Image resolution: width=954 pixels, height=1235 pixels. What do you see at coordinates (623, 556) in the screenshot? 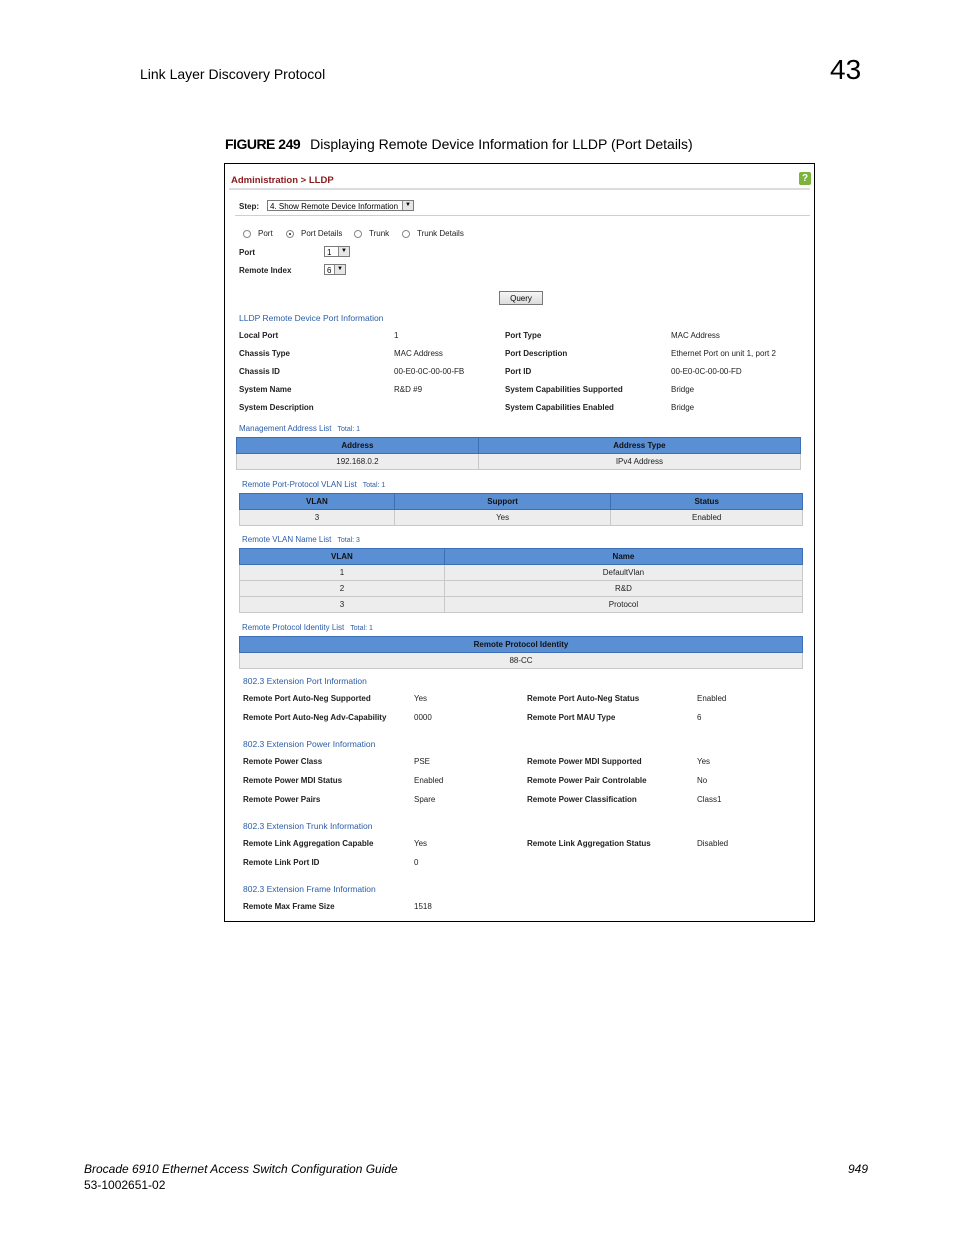
I see `column-header: Name` at bounding box center [623, 556].